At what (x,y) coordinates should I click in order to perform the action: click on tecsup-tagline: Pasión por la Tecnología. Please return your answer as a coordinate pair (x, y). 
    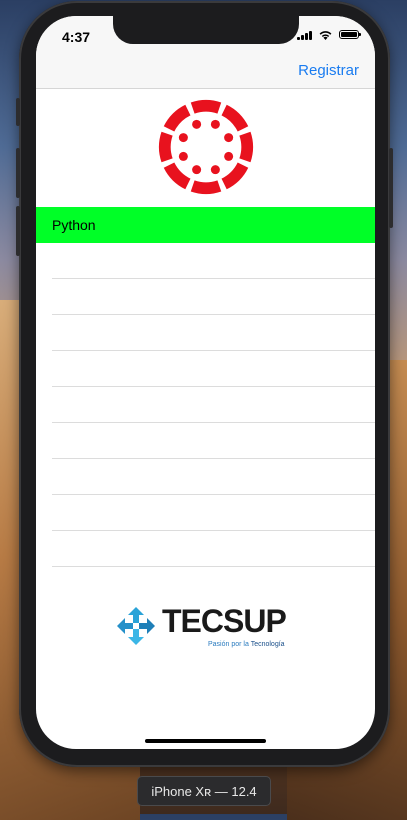
    Looking at the image, I should click on (246, 644).